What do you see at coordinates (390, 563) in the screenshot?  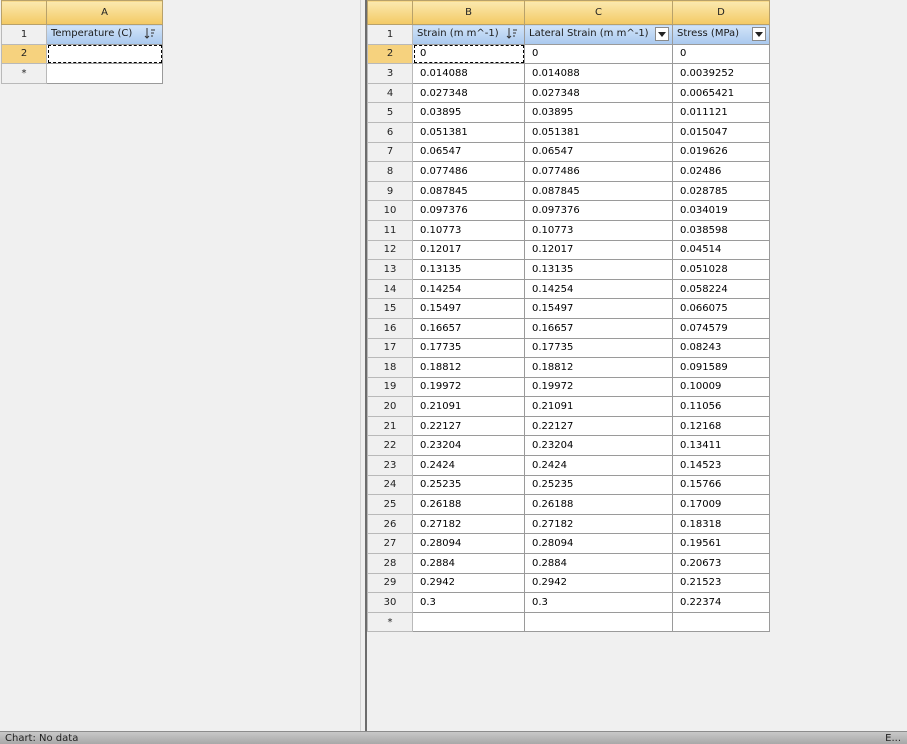 I see `row-number: 28` at bounding box center [390, 563].